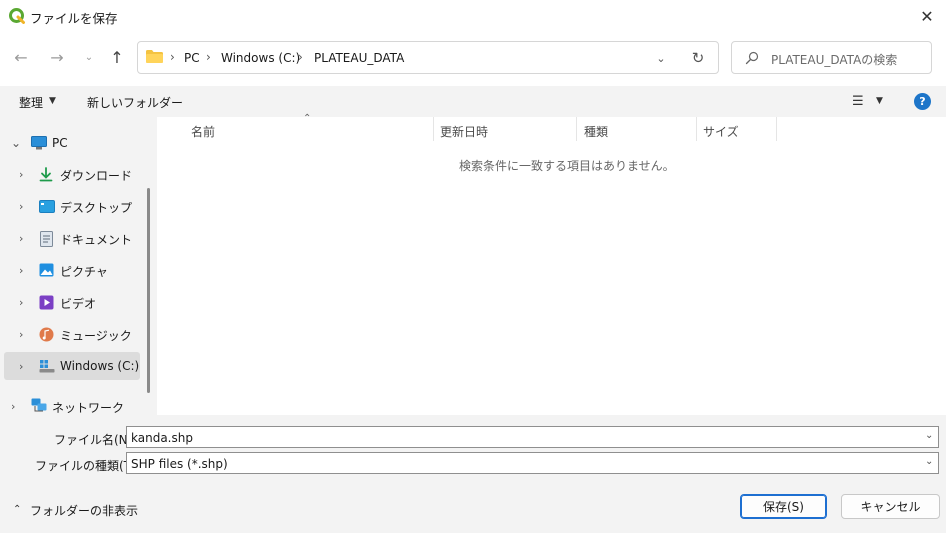 The width and height of the screenshot is (946, 533). What do you see at coordinates (96, 175) in the screenshot?
I see `nav-item-download: ダウンロード` at bounding box center [96, 175].